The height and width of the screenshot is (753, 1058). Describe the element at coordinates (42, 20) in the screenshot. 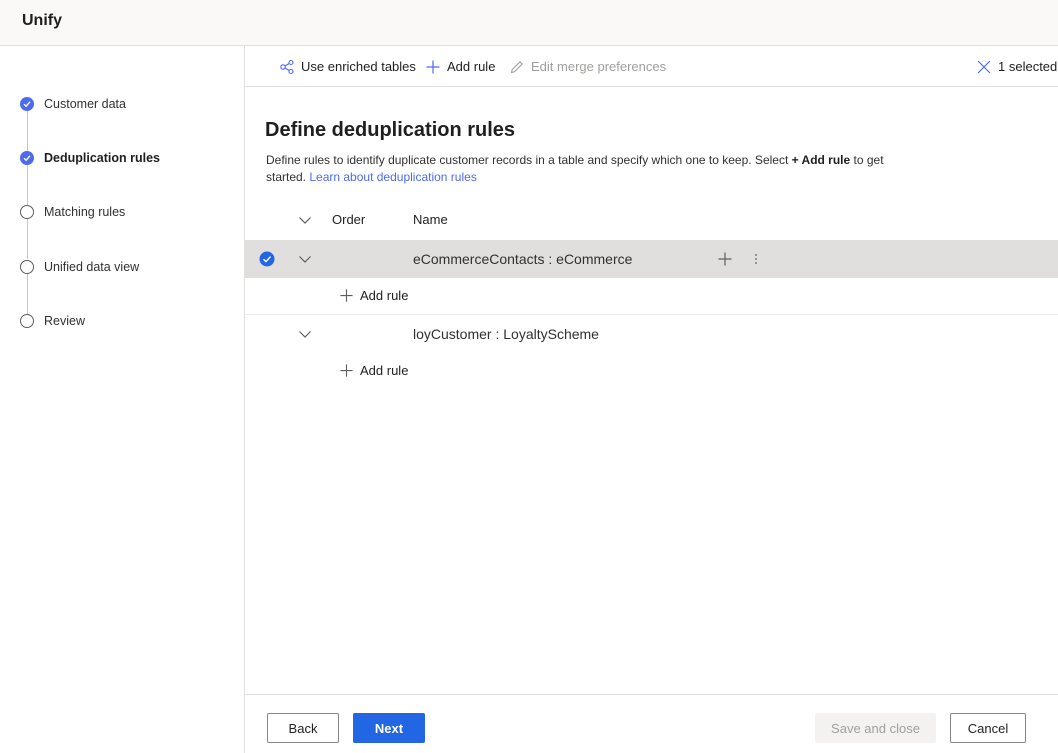

I see `app-title: Unify` at that location.